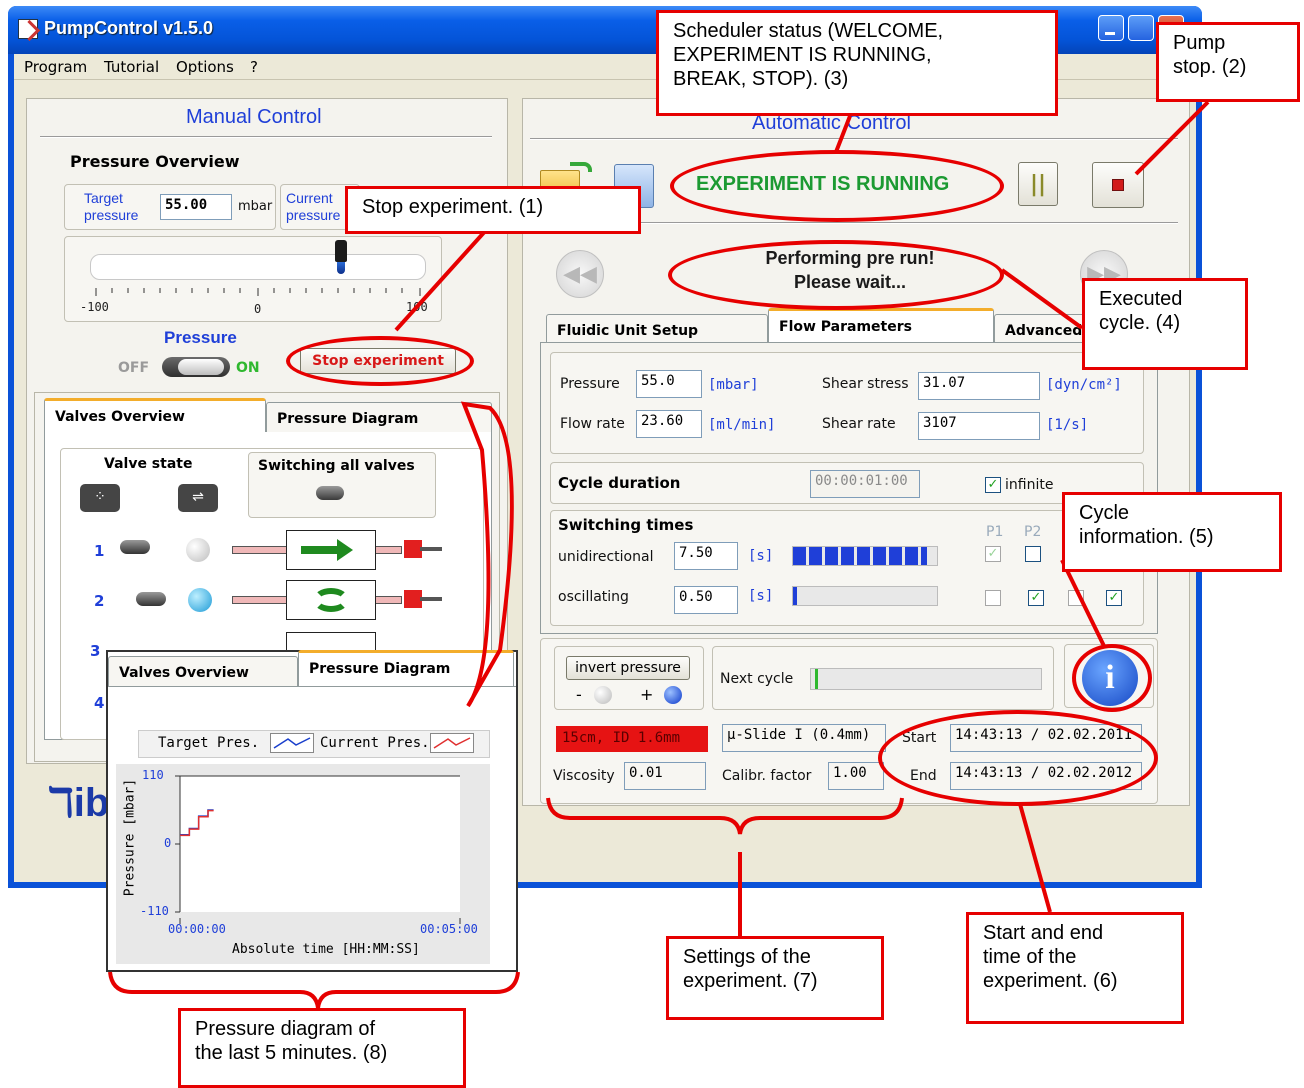 The width and height of the screenshot is (1304, 1088). What do you see at coordinates (1172, 532) in the screenshot?
I see `callout-cycle-info: Cycle information. (5)` at bounding box center [1172, 532].